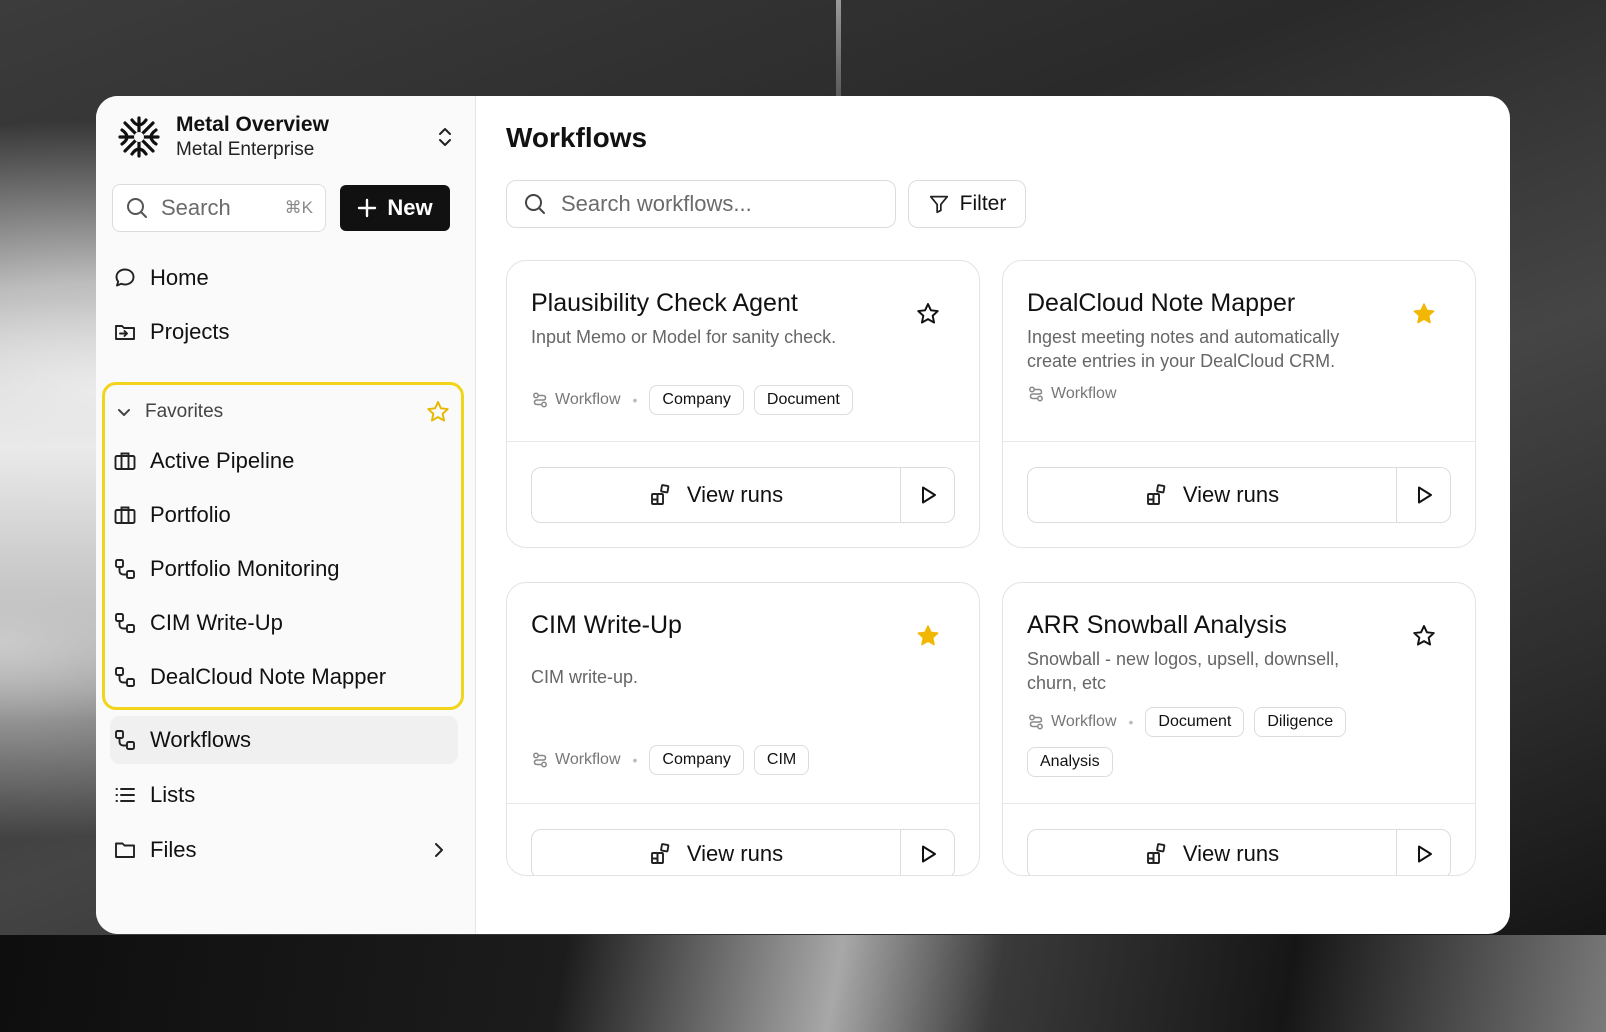 The image size is (1606, 1032). Describe the element at coordinates (125, 795) in the screenshot. I see `list-icon` at that location.